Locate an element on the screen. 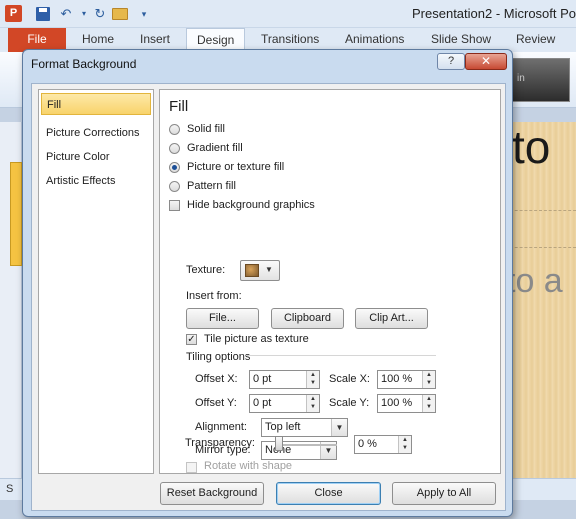  alignment-label: Alignment: is located at coordinates (221, 427).